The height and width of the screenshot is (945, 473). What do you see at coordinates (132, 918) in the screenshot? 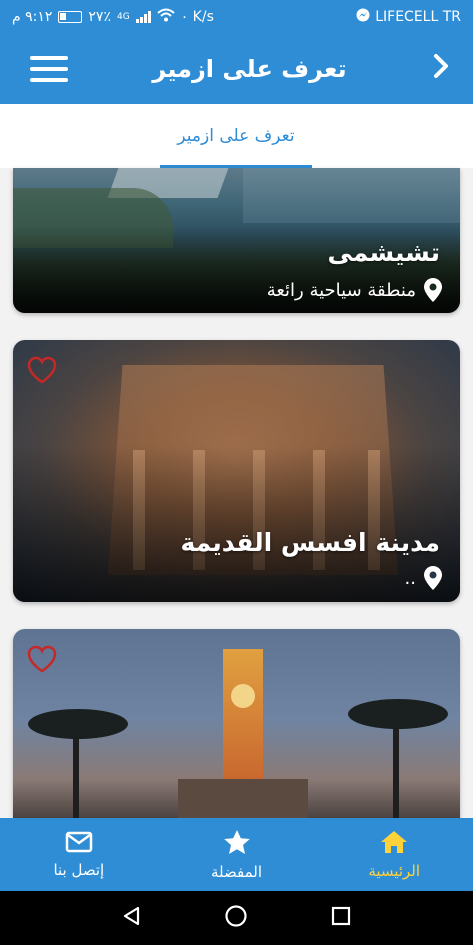
I see `back-triangle-icon` at bounding box center [132, 918].